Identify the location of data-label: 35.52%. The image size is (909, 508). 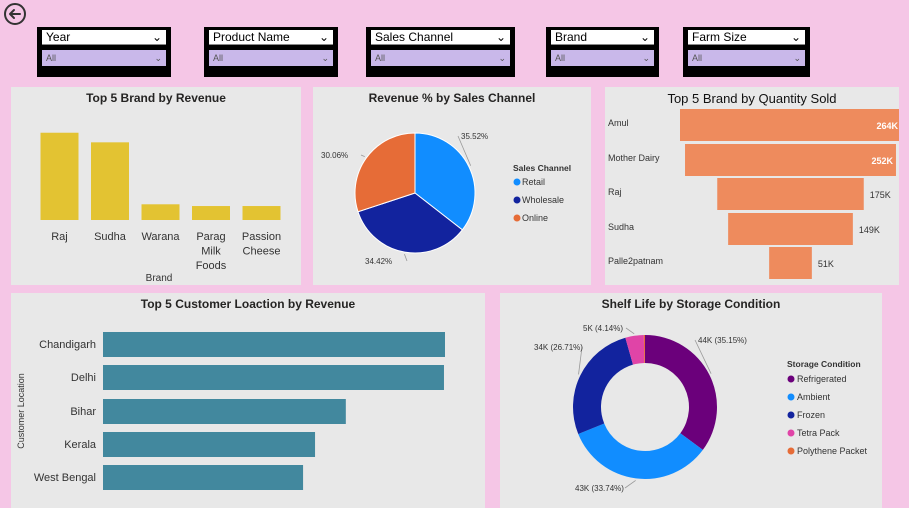
(474, 136).